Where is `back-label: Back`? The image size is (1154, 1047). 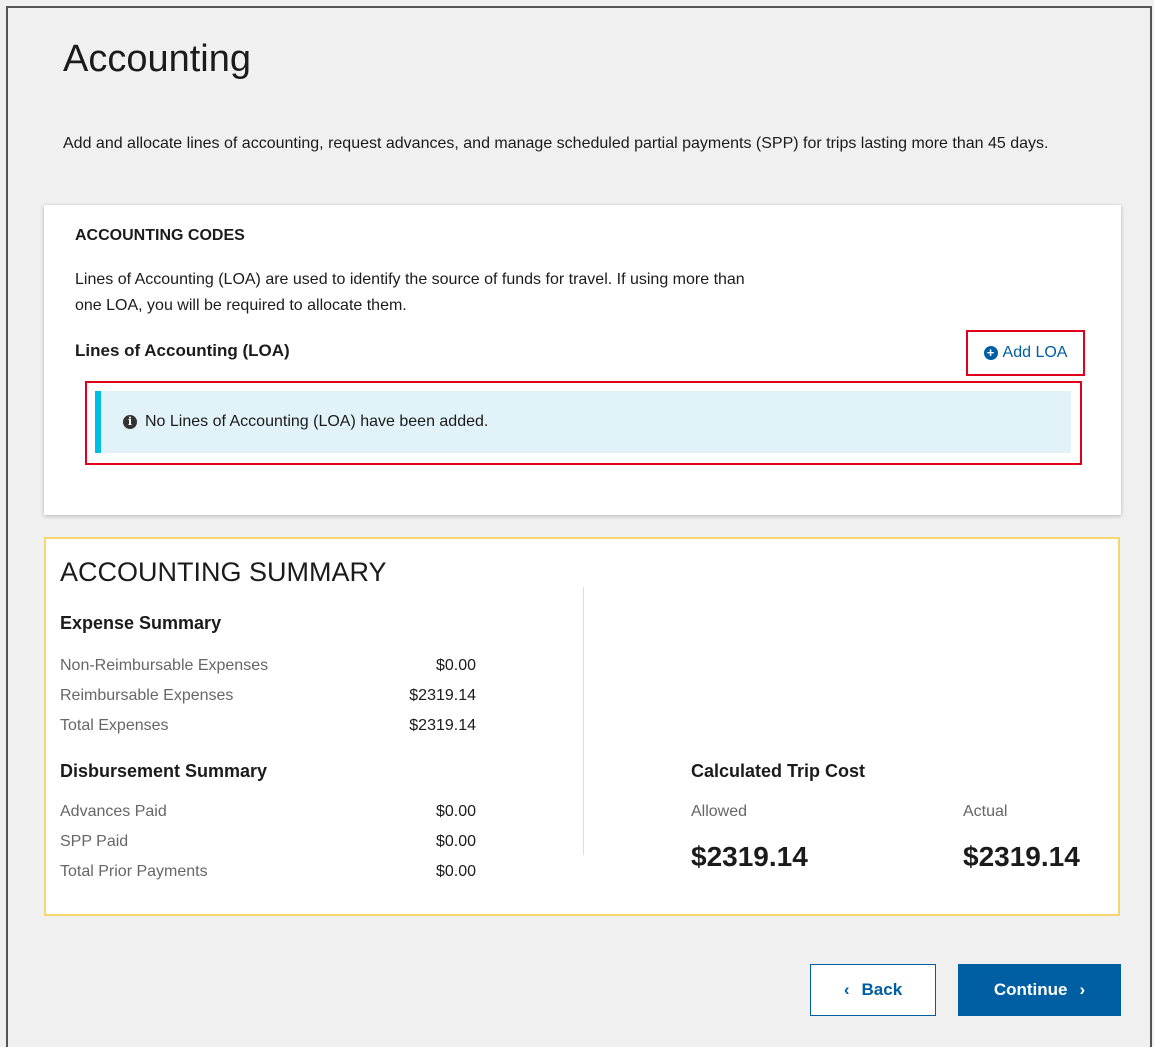
back-label: Back is located at coordinates (882, 989).